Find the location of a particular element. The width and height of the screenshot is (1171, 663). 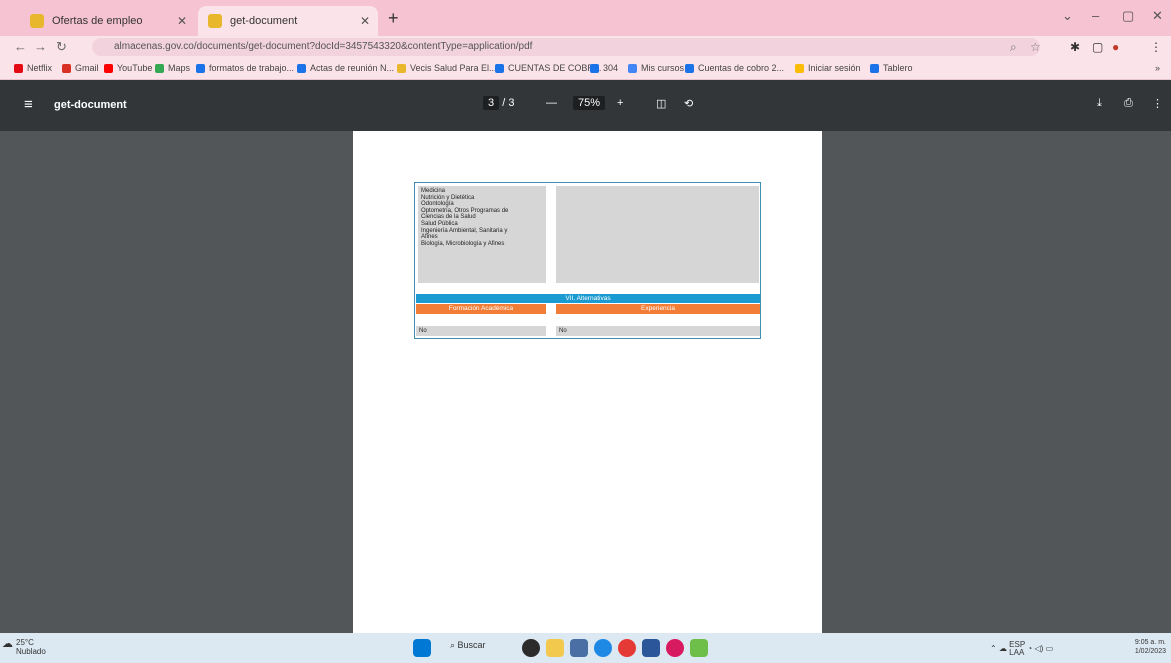

file-explorer-icon is located at coordinates (555, 648).